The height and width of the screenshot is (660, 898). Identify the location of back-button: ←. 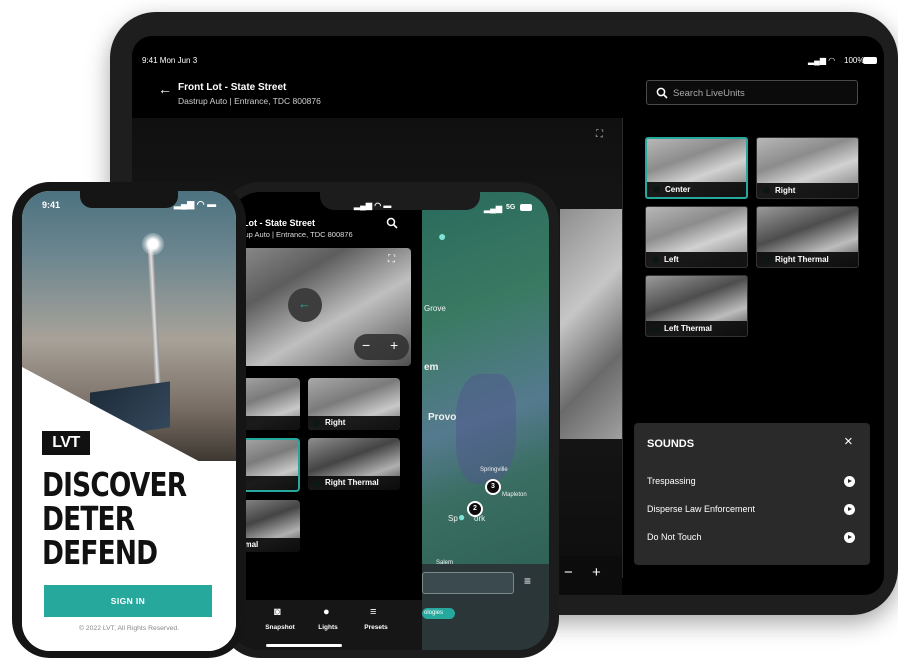
(305, 305).